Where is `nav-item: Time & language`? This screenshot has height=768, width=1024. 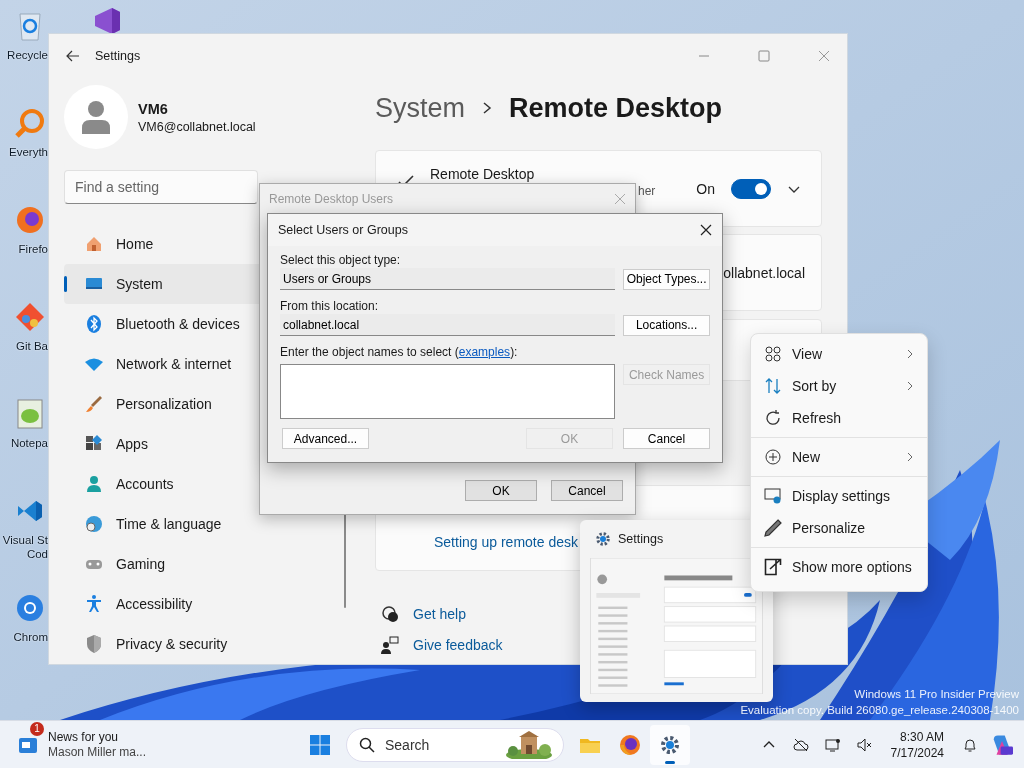 nav-item: Time & language is located at coordinates (199, 524).